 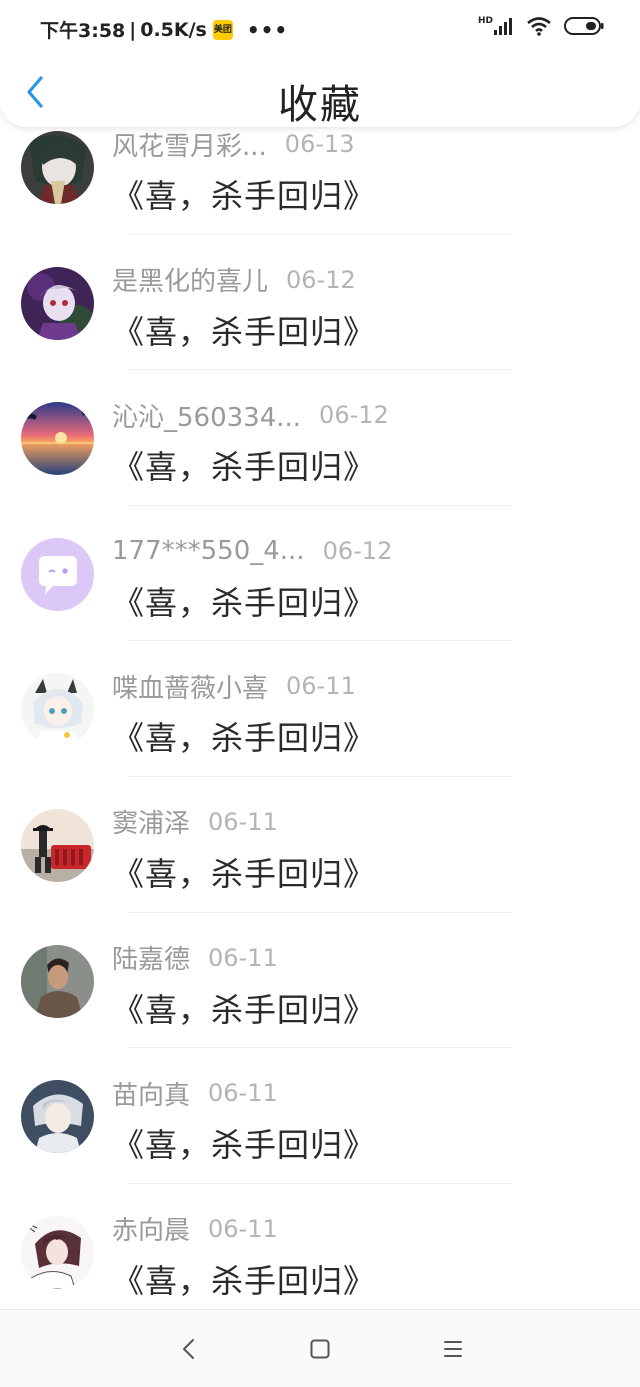 I want to click on item-meta: 赤向晨 06-11, so click(x=195, y=1228).